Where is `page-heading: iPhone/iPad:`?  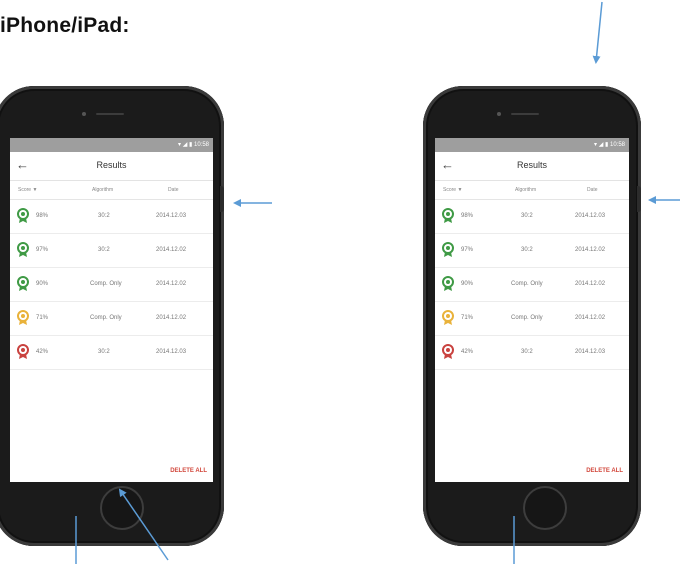
page-heading: iPhone/iPad: is located at coordinates (65, 25).